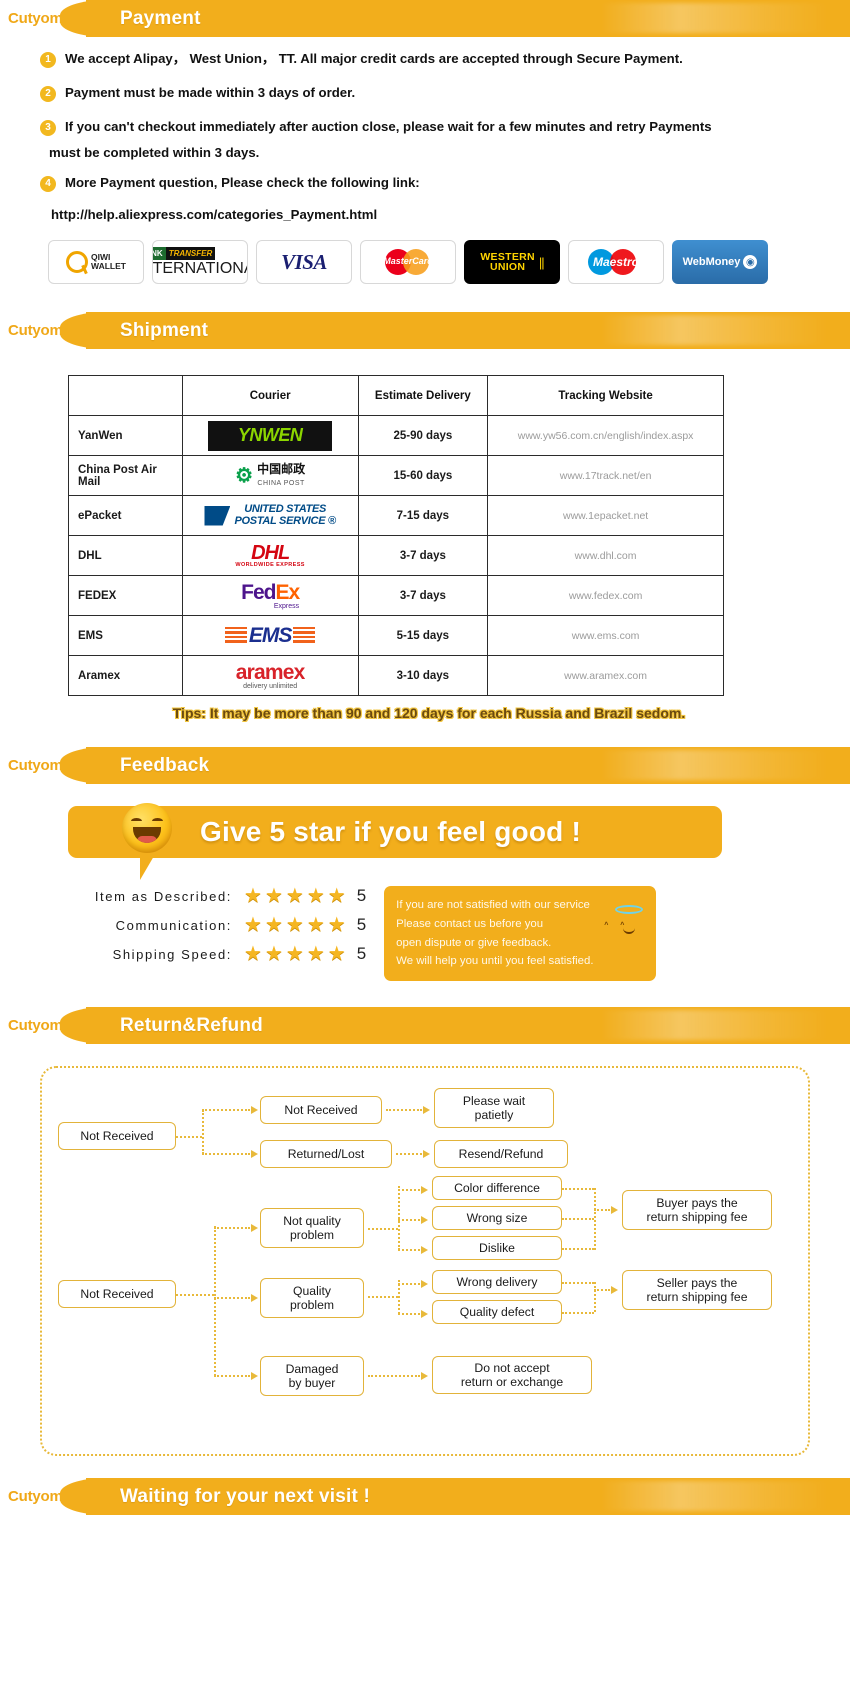  What do you see at coordinates (125, 395) in the screenshot?
I see `th-blank` at bounding box center [125, 395].